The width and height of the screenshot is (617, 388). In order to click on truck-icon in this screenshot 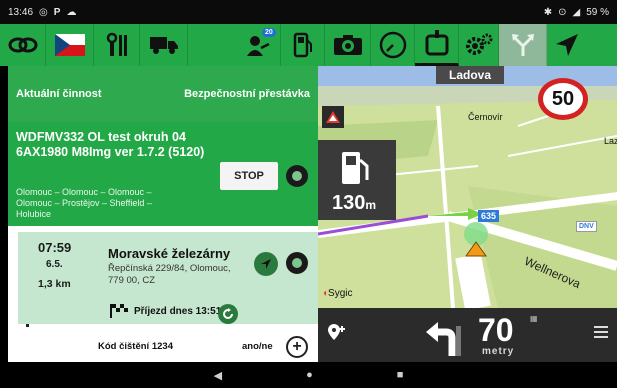, I will do `click(163, 45)`.